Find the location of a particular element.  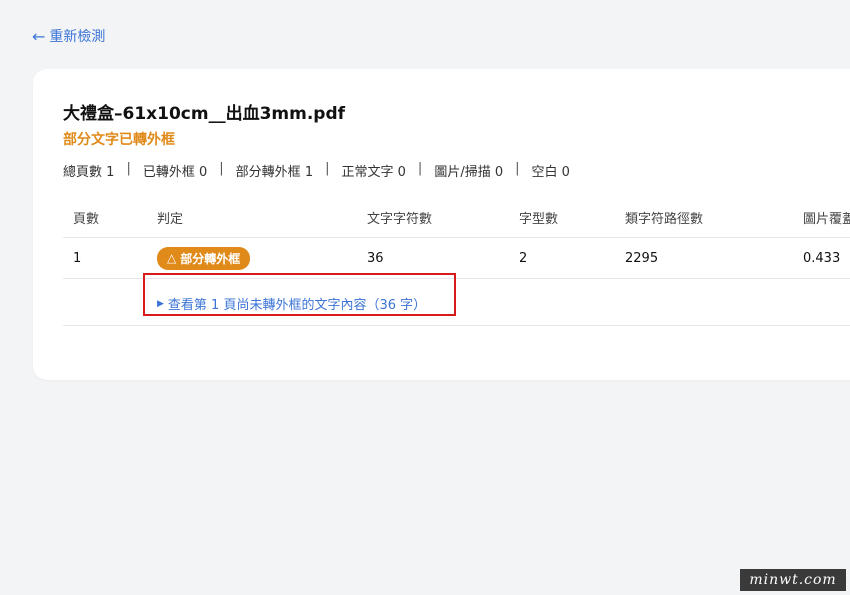

expand-text-toggle: ▶ 查看第 1 頁尚未轉外框的文字內容（36 字） is located at coordinates (291, 303).